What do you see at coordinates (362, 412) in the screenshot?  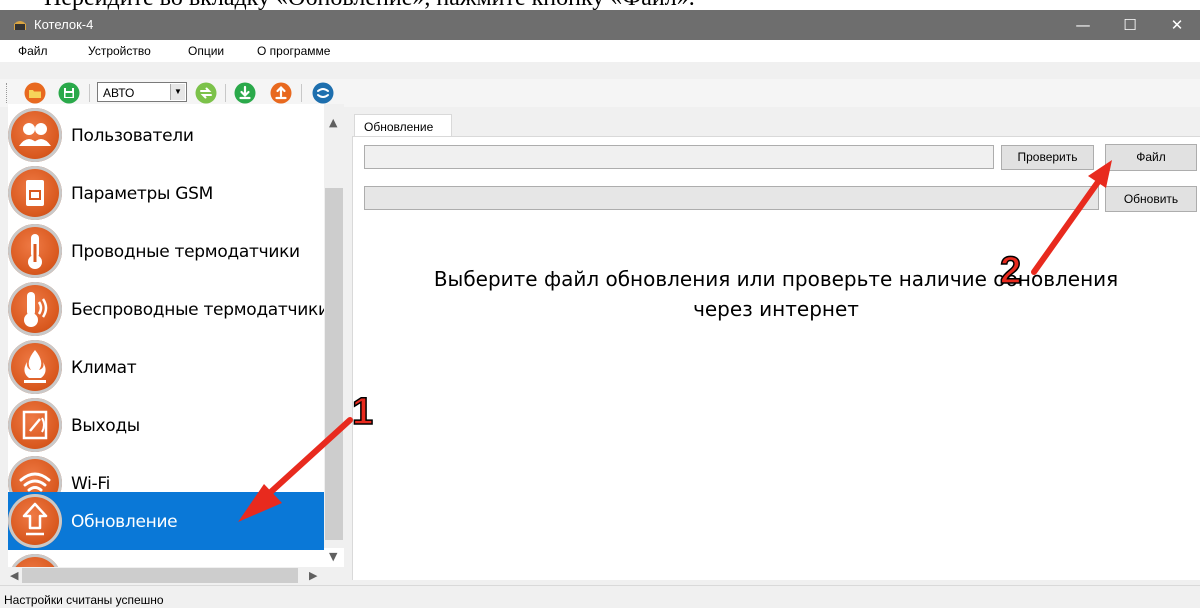 I see `step-1-label: 1` at bounding box center [362, 412].